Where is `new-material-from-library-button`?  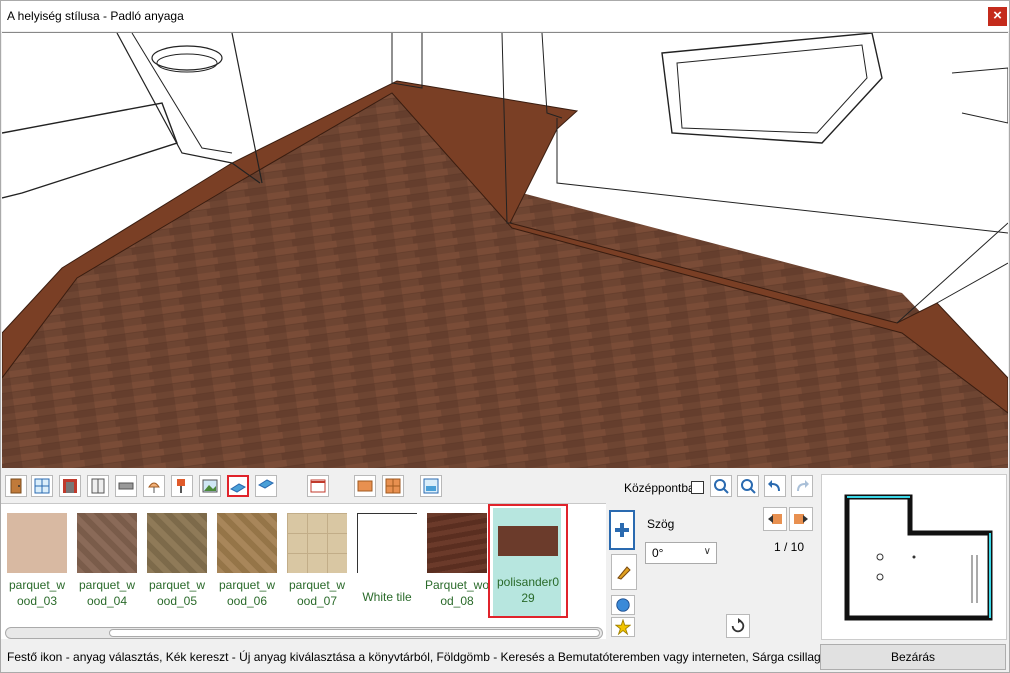 new-material-from-library-button is located at coordinates (622, 530).